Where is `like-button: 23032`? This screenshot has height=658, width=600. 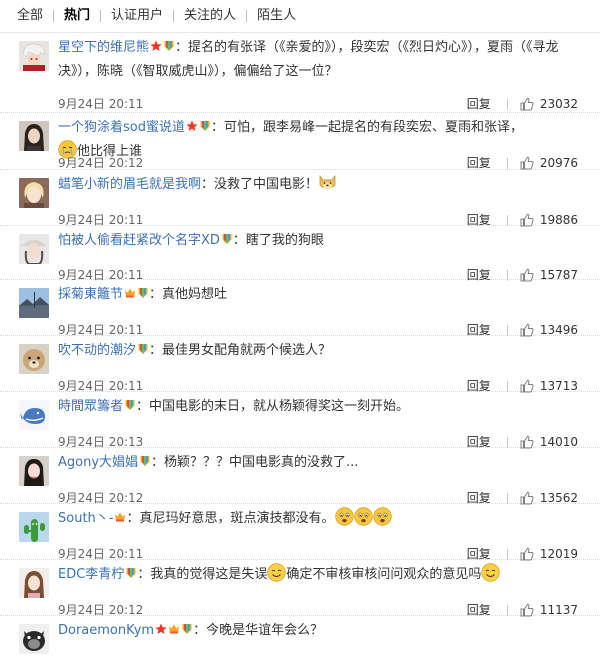
like-button: 23032 is located at coordinates (549, 104).